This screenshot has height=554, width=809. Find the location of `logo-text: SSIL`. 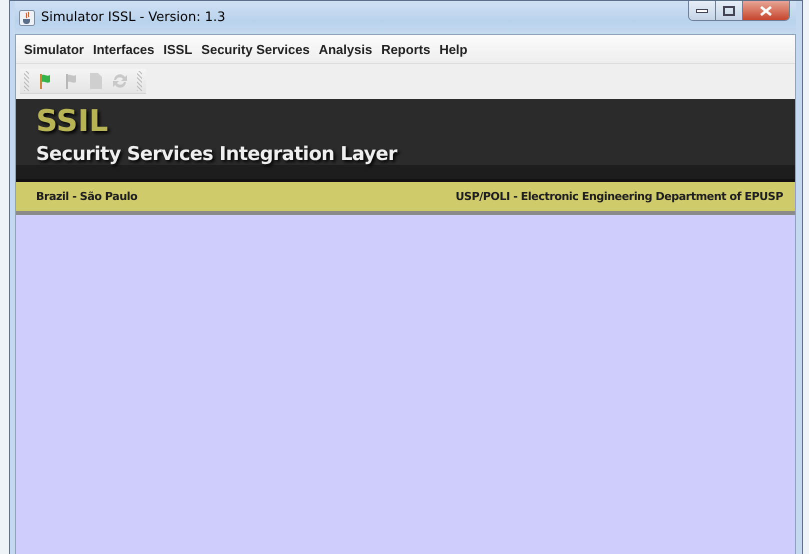

logo-text: SSIL is located at coordinates (73, 122).